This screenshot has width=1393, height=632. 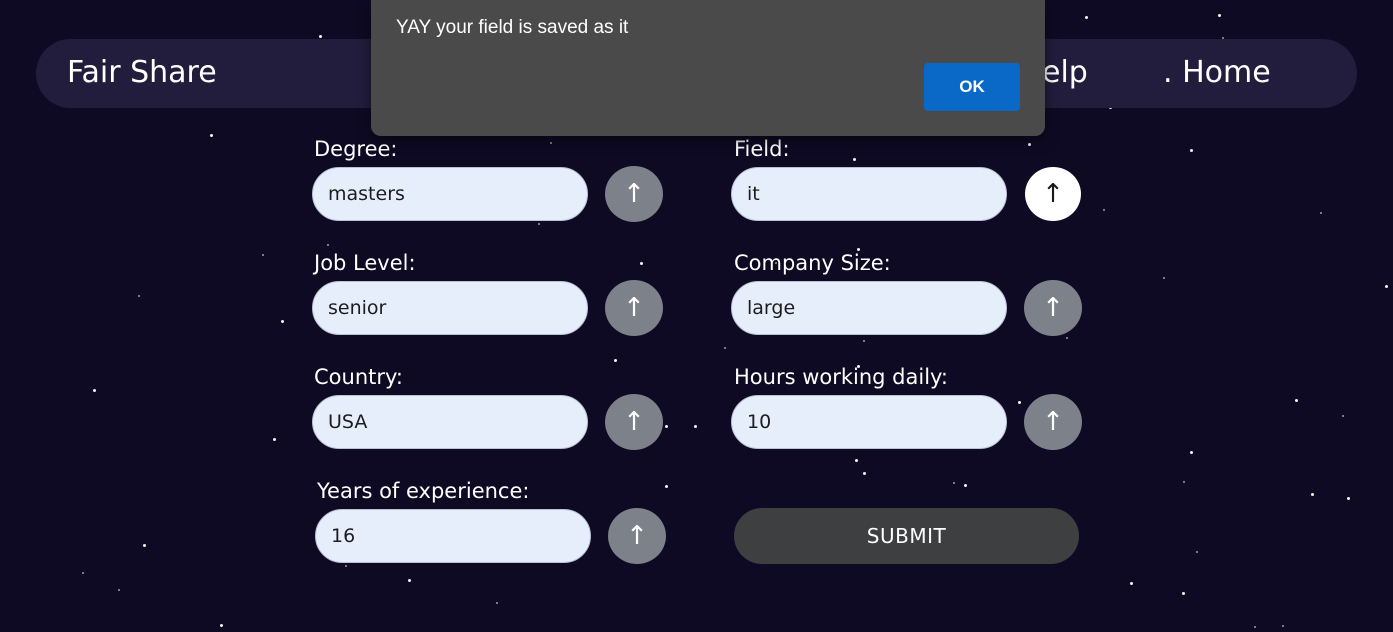 What do you see at coordinates (812, 263) in the screenshot?
I see `company-size-label: Company Size:` at bounding box center [812, 263].